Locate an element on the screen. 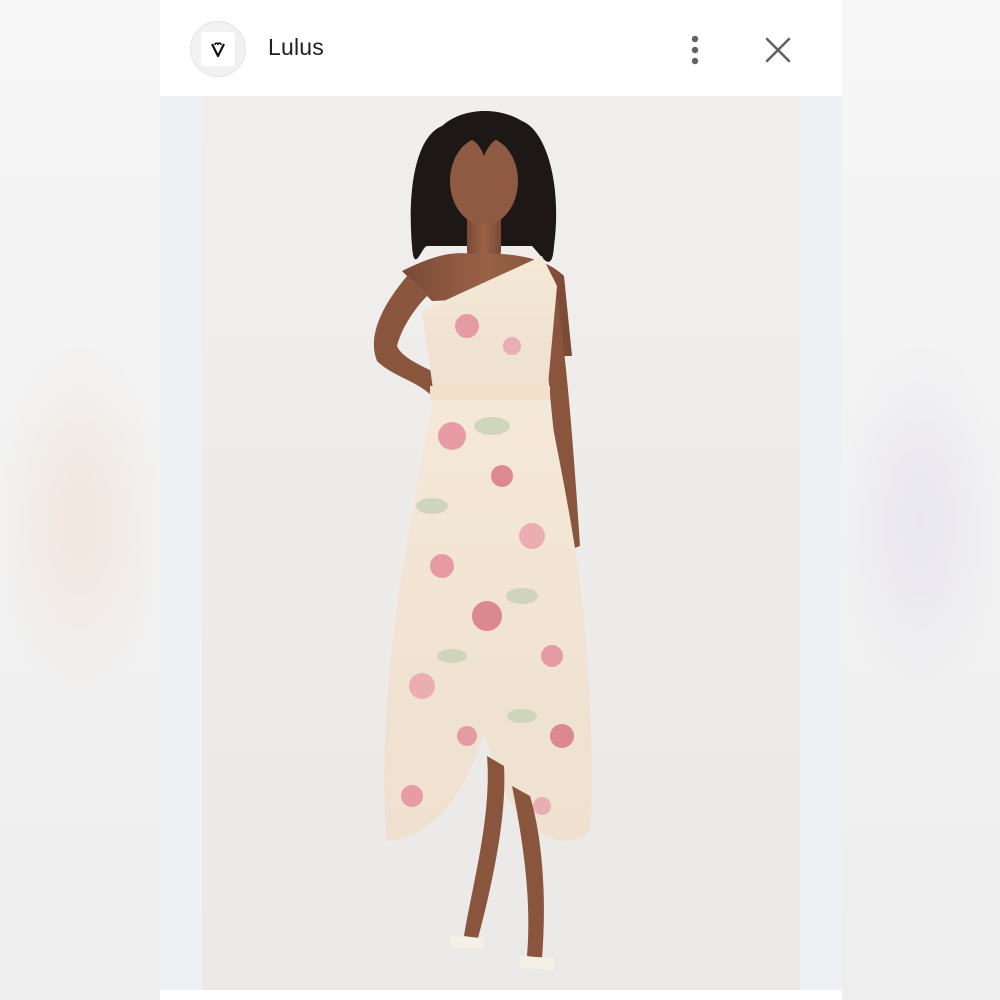 Image resolution: width=1000 pixels, height=1000 pixels. heart-v-logo-icon is located at coordinates (218, 49).